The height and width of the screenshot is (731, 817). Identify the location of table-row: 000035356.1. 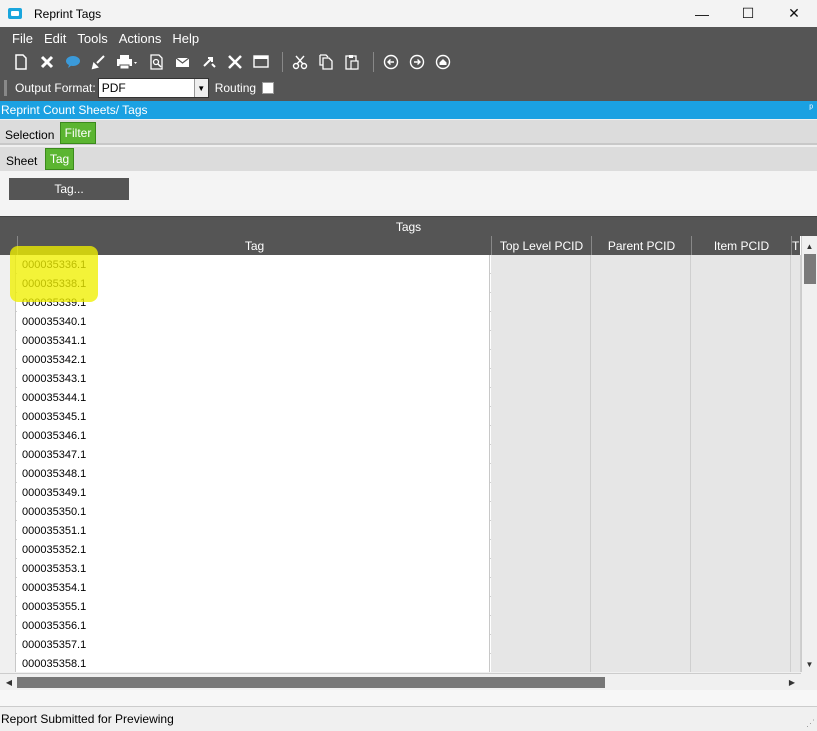
(400, 625).